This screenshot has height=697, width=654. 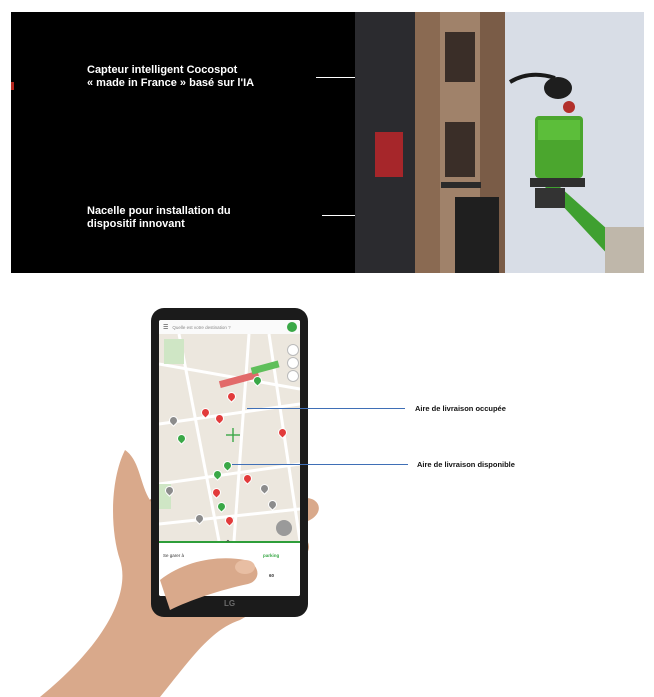 I want to click on menu-icon: ☰, so click(x=165, y=327).